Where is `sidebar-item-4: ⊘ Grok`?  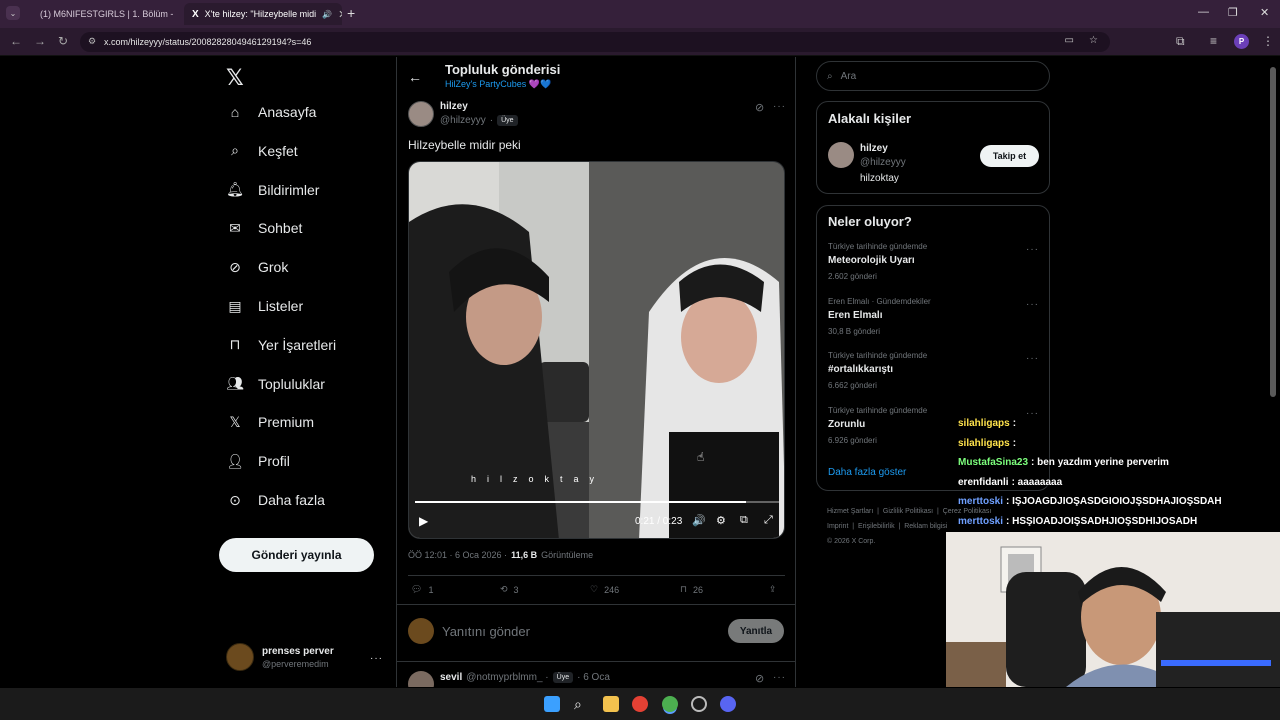 sidebar-item-4: ⊘ Grok is located at coordinates (257, 267).